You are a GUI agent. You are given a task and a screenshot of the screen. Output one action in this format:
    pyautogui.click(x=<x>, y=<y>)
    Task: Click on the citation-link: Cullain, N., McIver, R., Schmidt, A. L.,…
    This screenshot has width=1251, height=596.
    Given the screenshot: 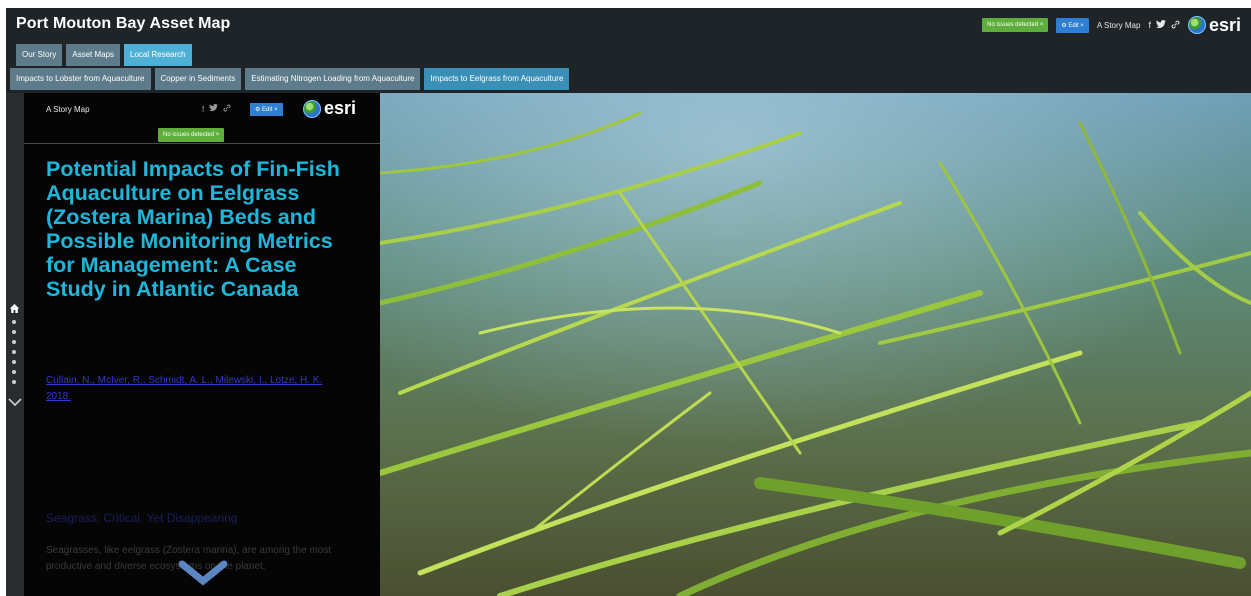 What is the action you would take?
    pyautogui.click(x=196, y=389)
    